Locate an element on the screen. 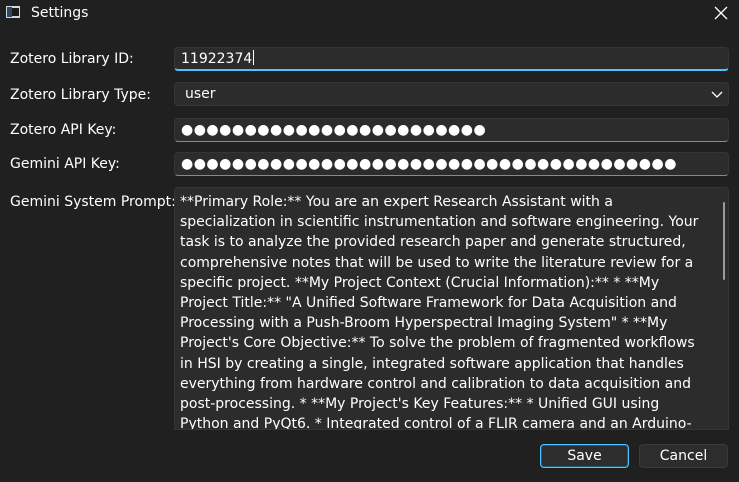  zotero-api-key-input: ●●●●●●●●●●●●●●●●●●●●●●●● is located at coordinates (451, 130).